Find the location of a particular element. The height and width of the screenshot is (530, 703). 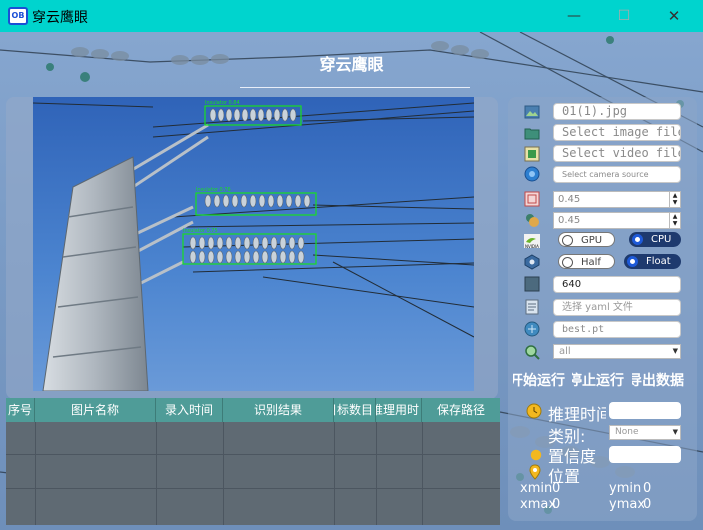

detection-label: Insulator 0.75 is located at coordinates (200, 231).